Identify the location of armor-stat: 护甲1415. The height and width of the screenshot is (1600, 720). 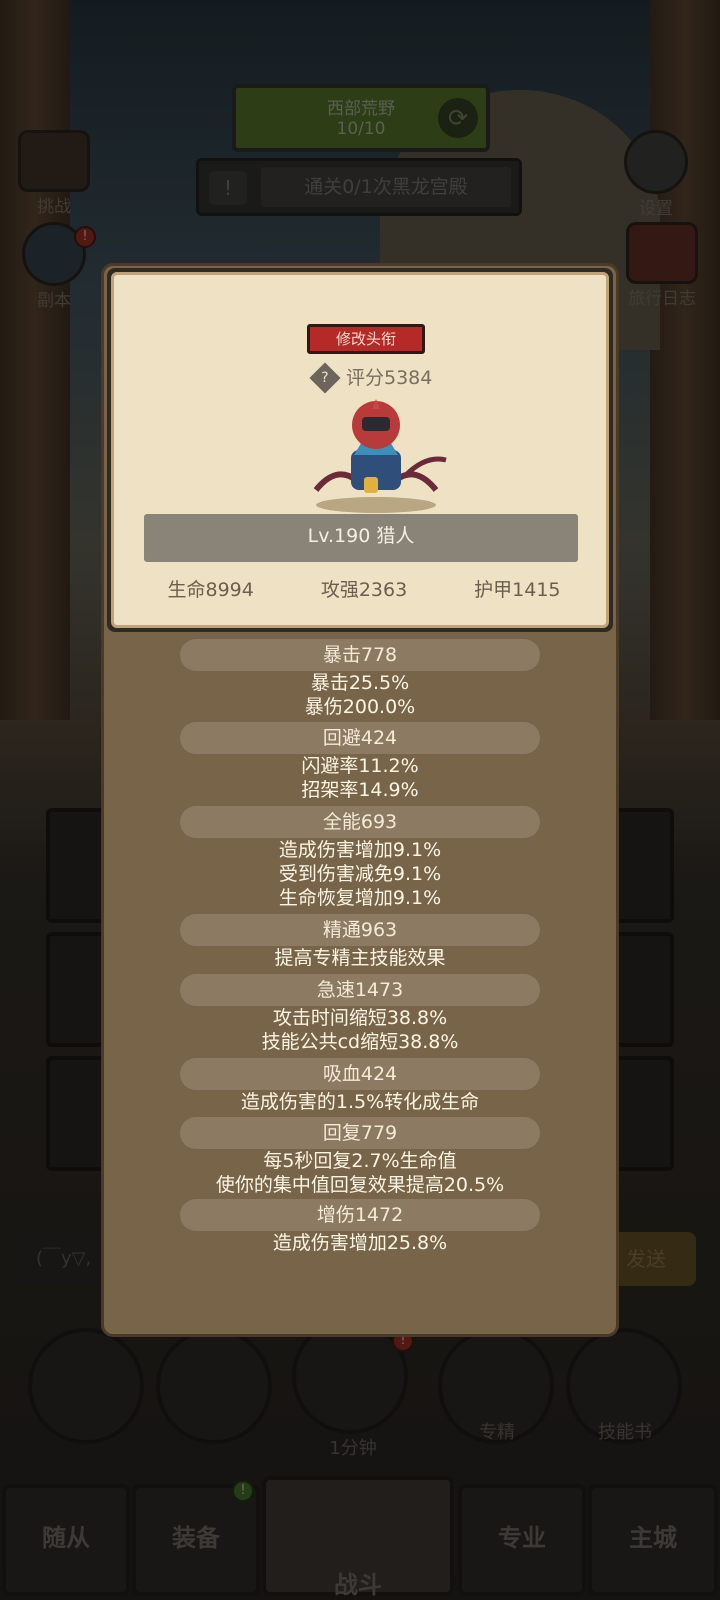
(517, 590).